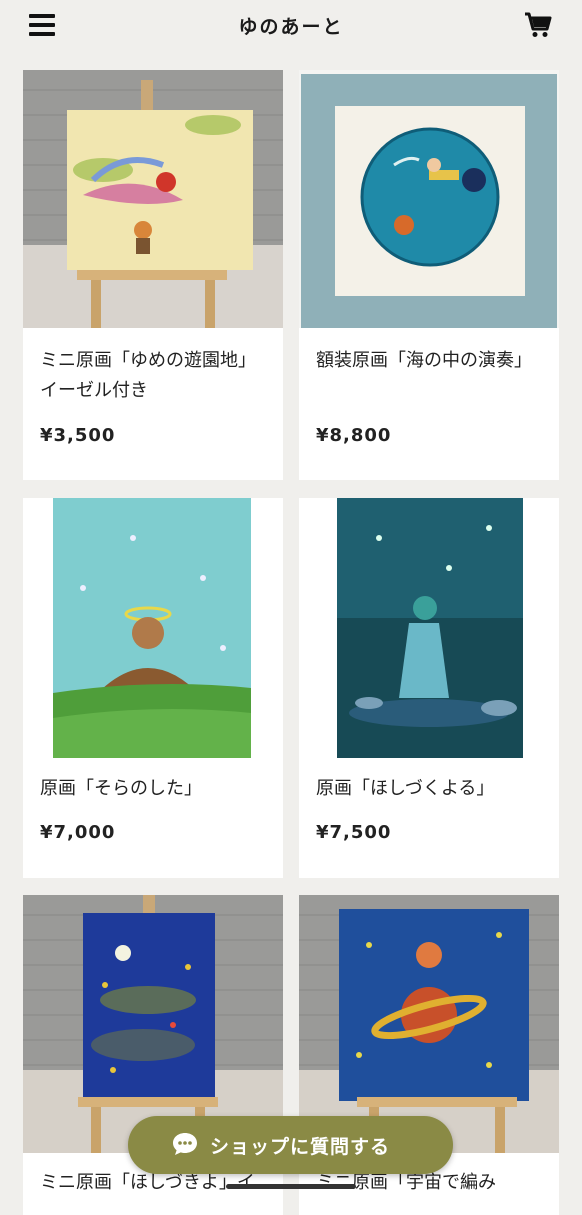 This screenshot has width=582, height=1215. What do you see at coordinates (185, 1144) in the screenshot?
I see `chat-bubble-icon` at bounding box center [185, 1144].